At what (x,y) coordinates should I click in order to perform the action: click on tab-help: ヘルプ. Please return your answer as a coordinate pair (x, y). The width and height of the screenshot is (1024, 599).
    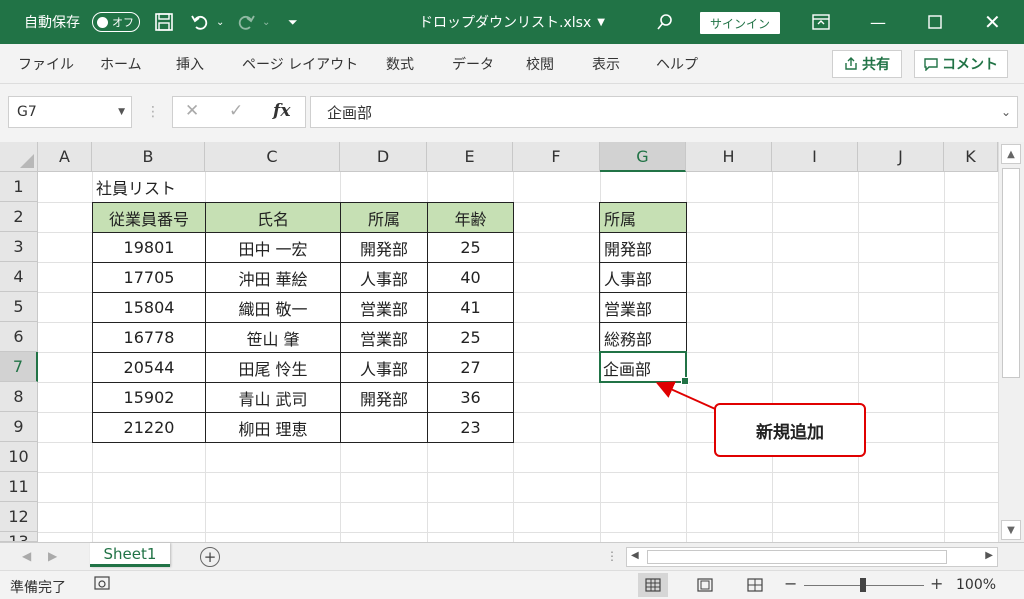
    Looking at the image, I should click on (677, 64).